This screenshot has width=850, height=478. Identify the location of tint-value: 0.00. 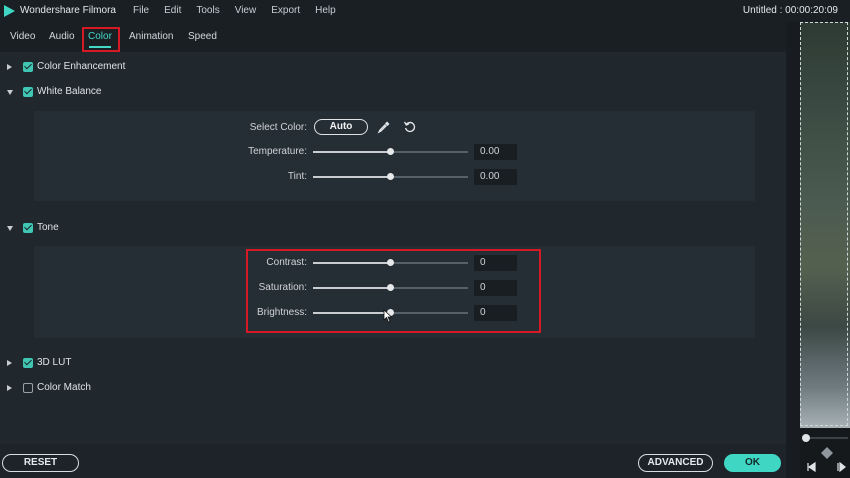
(495, 177).